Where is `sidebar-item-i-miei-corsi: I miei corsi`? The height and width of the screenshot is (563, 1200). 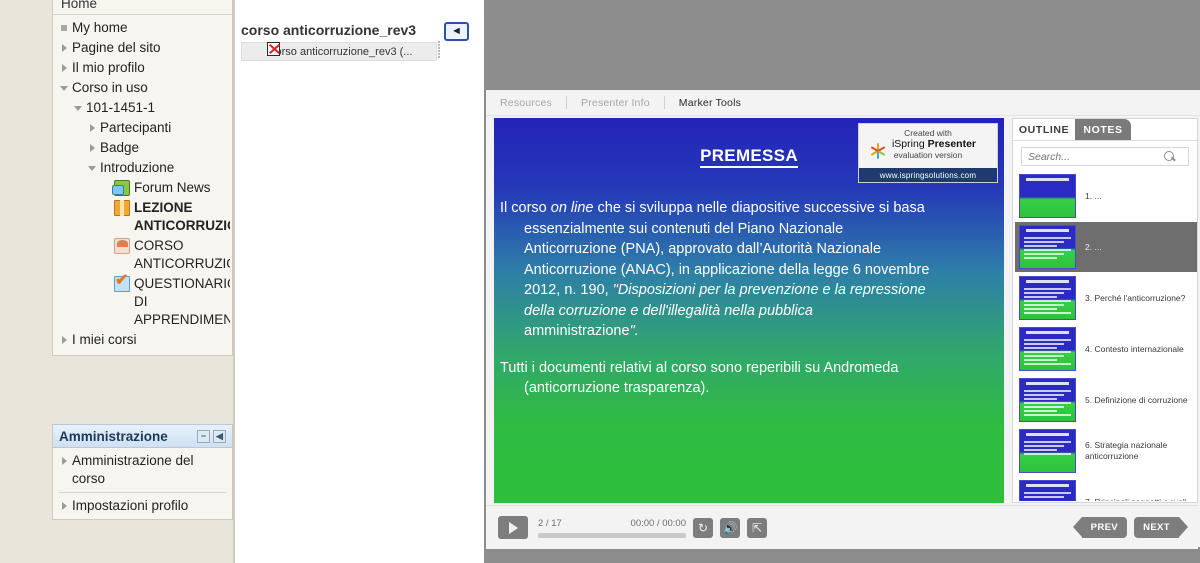
sidebar-item-i-miei-corsi: I miei corsi is located at coordinates (142, 340).